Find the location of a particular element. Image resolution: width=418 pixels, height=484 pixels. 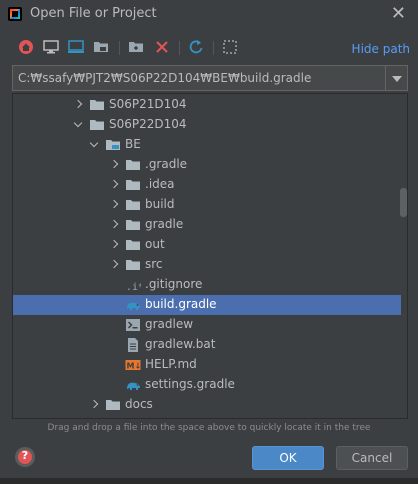

svg-text: M↓ is located at coordinates (134, 366).